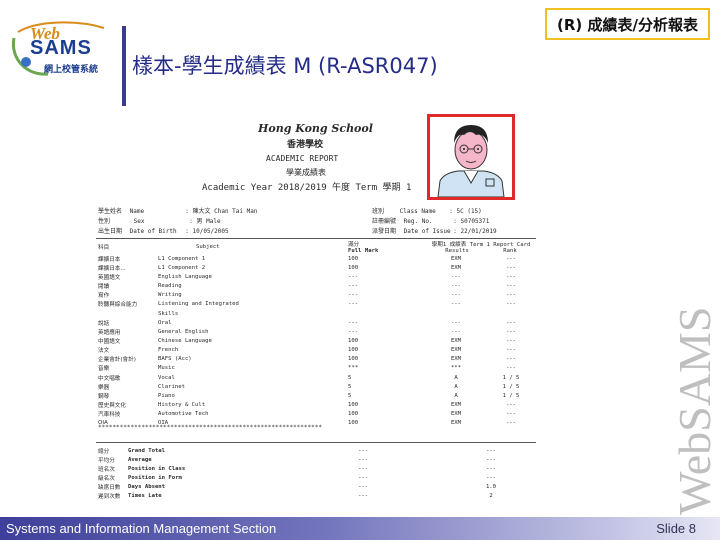 The width and height of the screenshot is (720, 540). Describe the element at coordinates (316, 395) in the screenshot. I see `table-row: 鋼琴 Piano 5 A 1 / 5` at that location.